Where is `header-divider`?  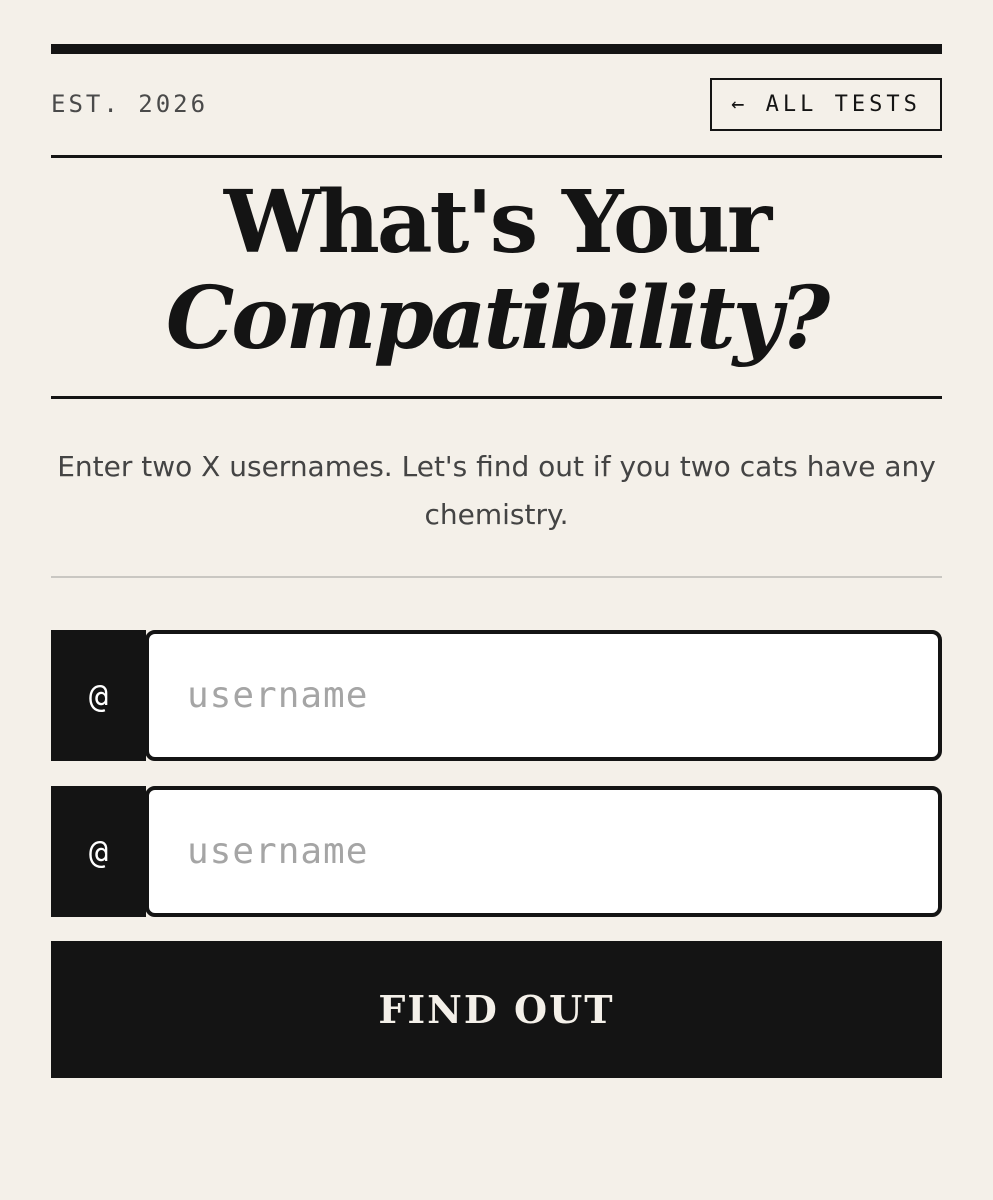
header-divider is located at coordinates (496, 156).